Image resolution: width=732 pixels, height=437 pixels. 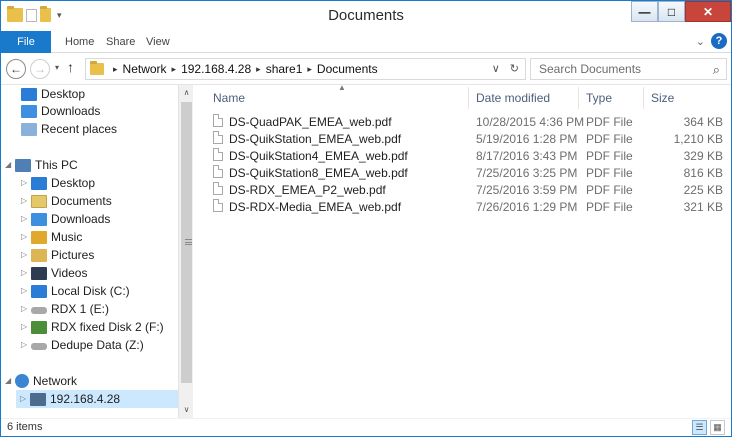 What do you see at coordinates (67, 237) in the screenshot?
I see `nav-item-label: Music` at bounding box center [67, 237].